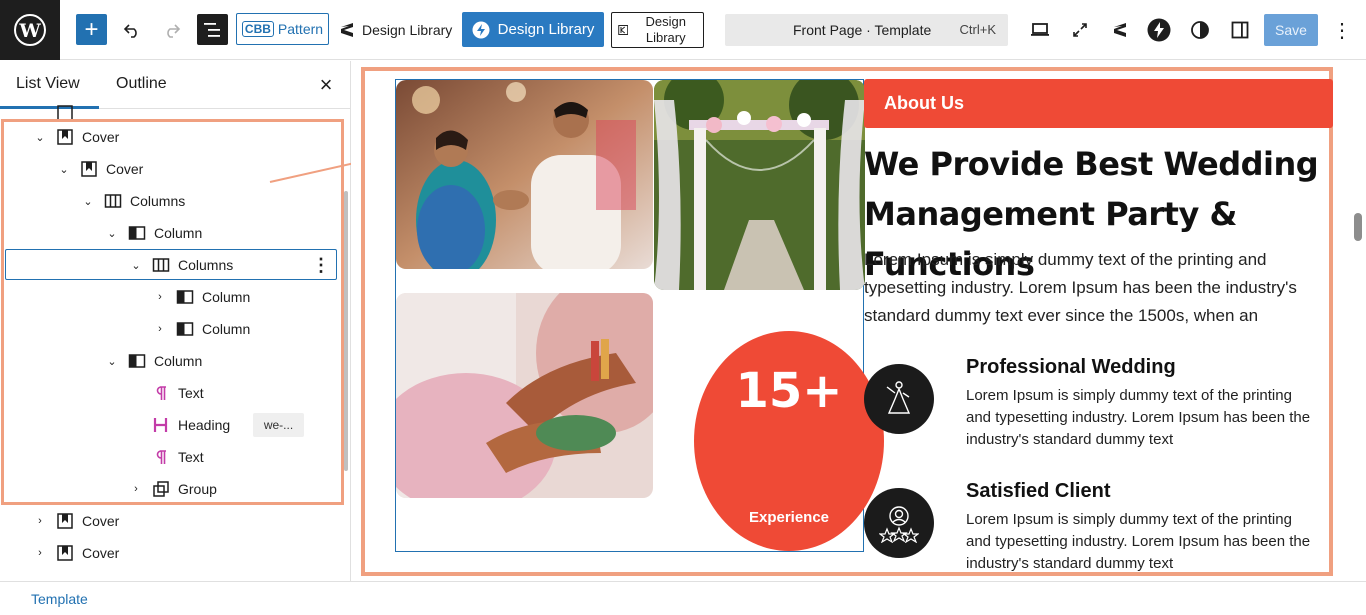 The width and height of the screenshot is (1366, 615). Describe the element at coordinates (789, 441) in the screenshot. I see `experience-badge: 15+ Experience` at that location.